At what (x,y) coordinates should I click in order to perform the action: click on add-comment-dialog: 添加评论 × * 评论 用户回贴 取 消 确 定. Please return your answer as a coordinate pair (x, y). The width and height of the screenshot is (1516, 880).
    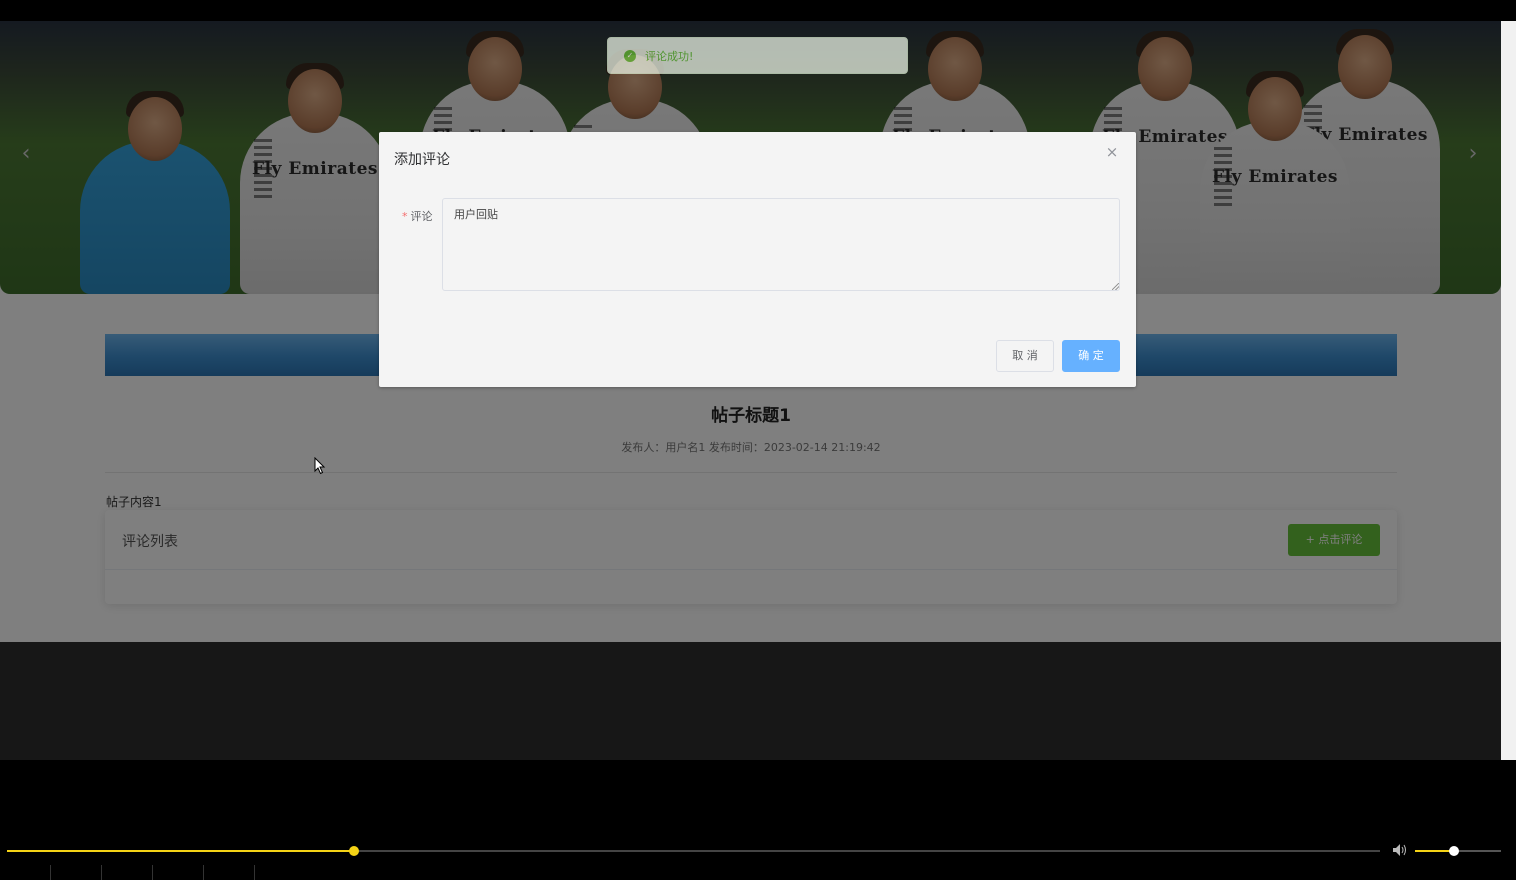
    Looking at the image, I should click on (757, 259).